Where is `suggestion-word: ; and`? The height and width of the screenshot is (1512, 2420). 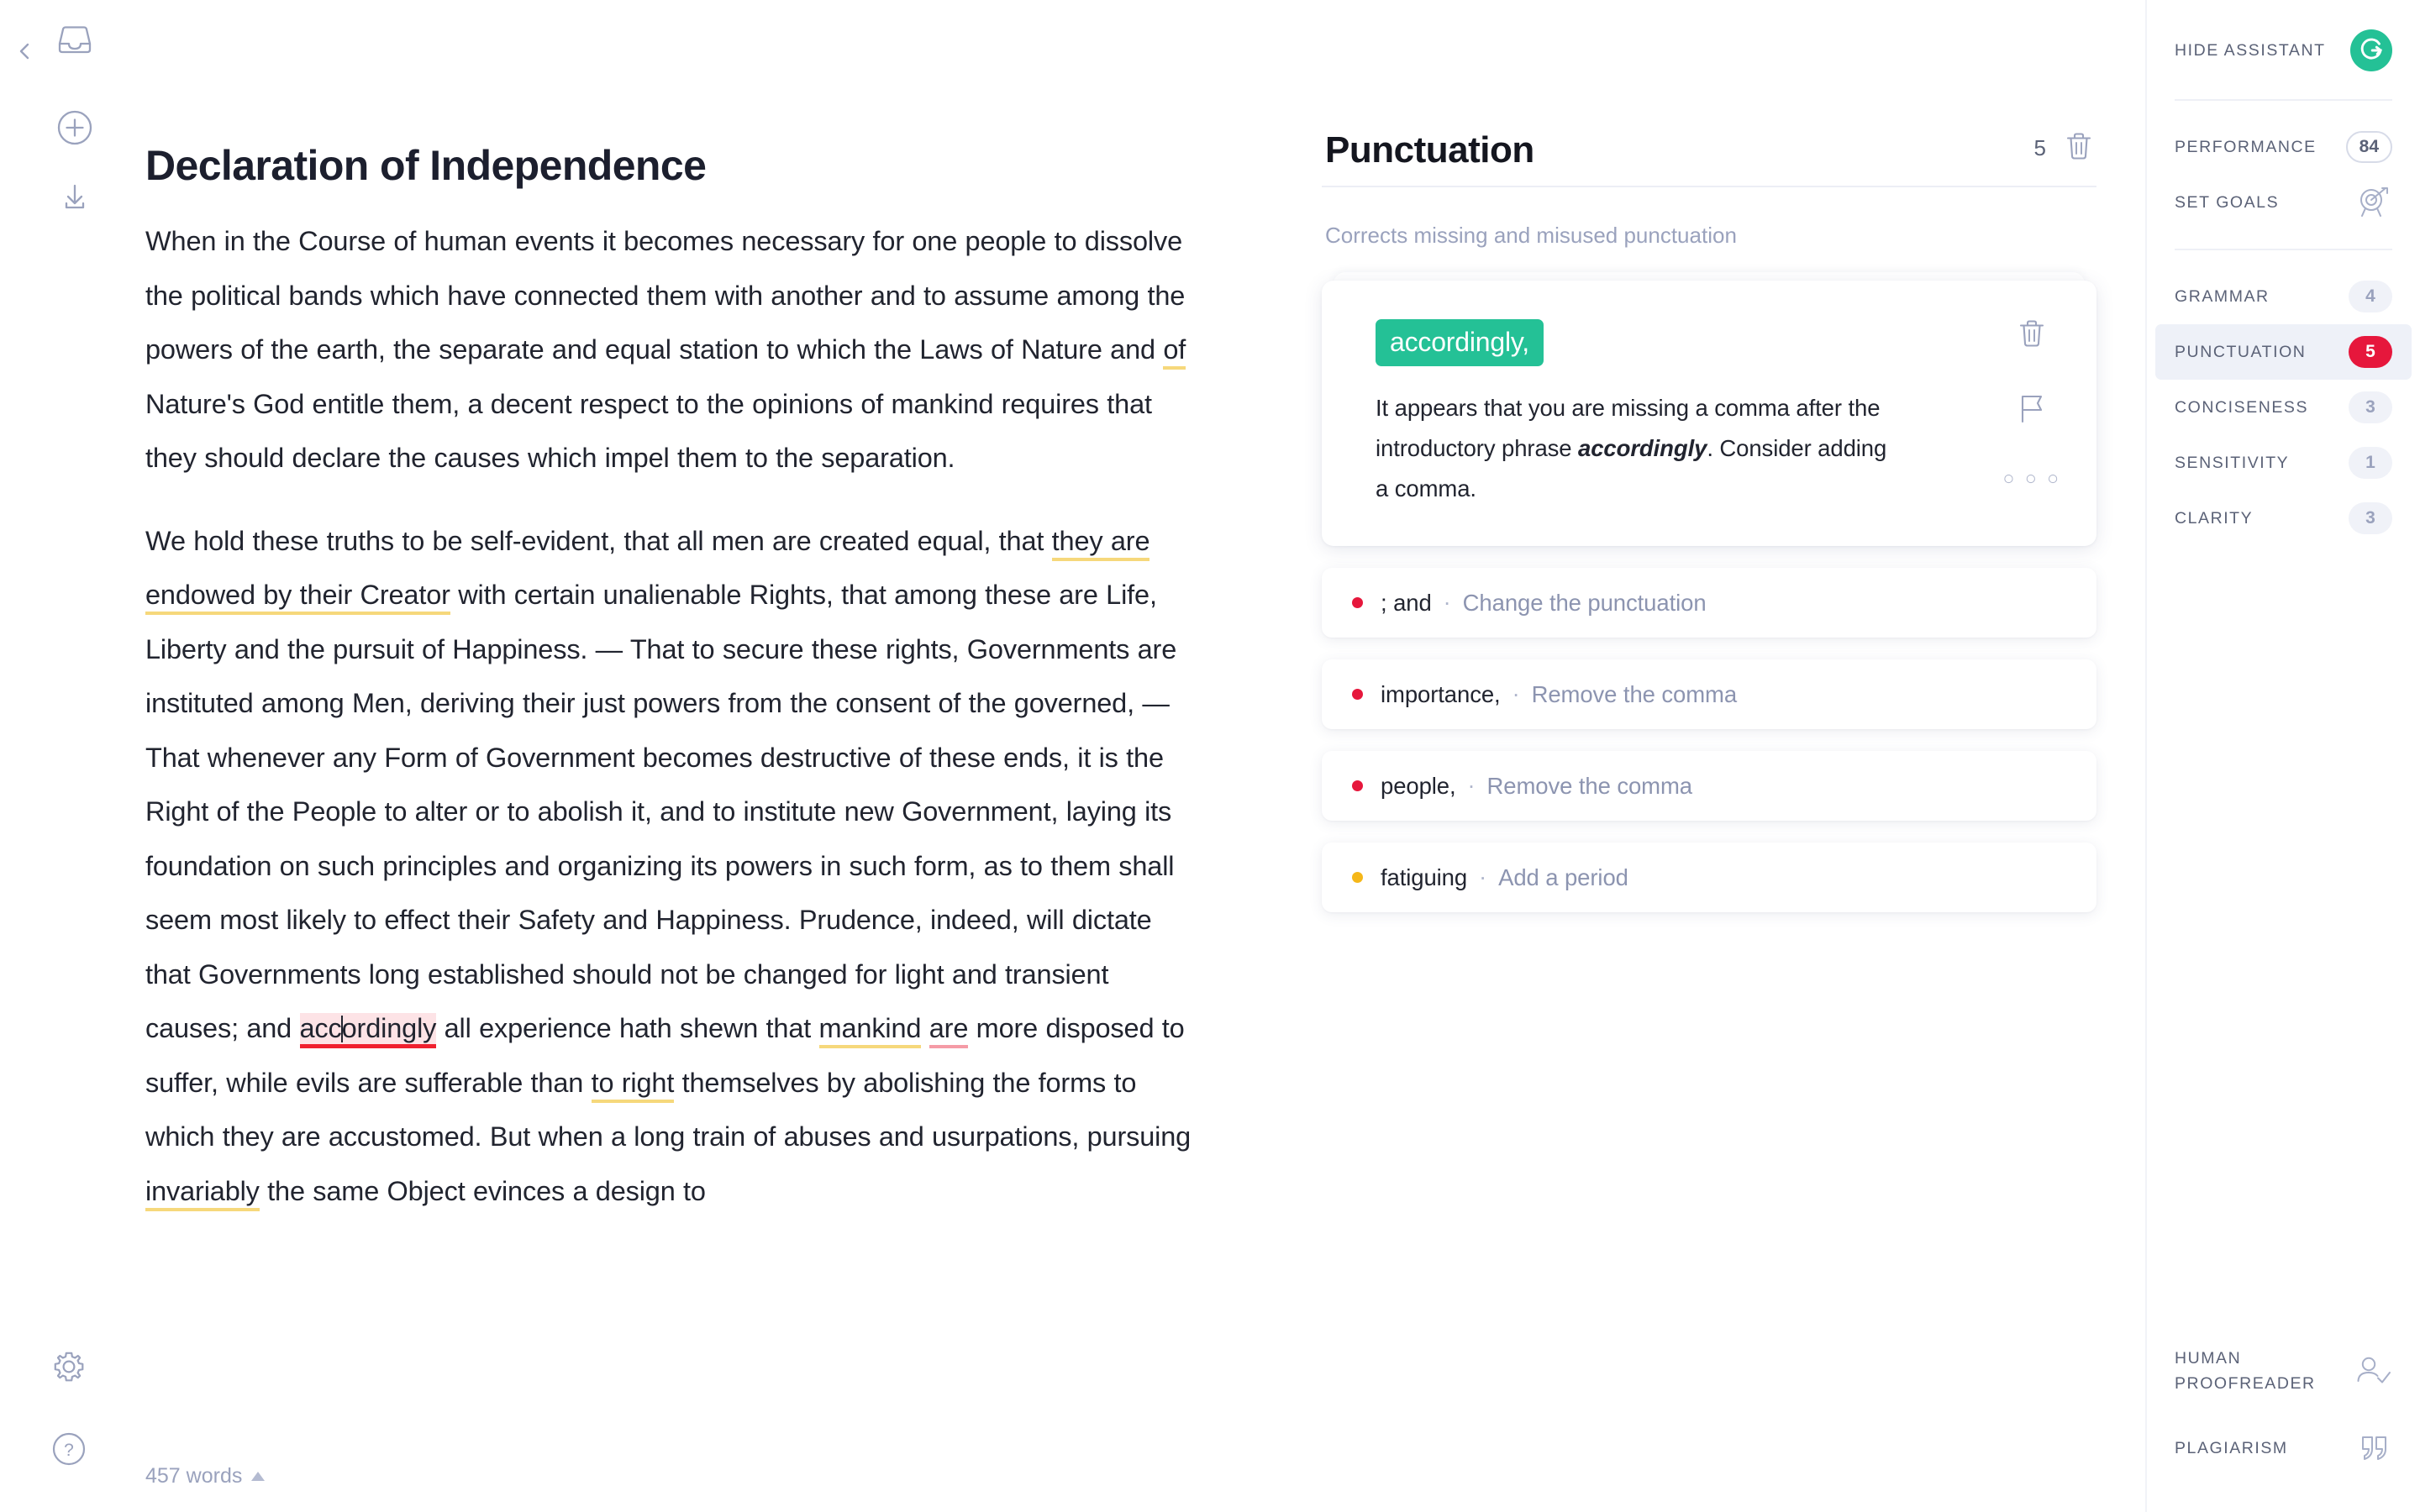
suggestion-word: ; and is located at coordinates (1407, 602).